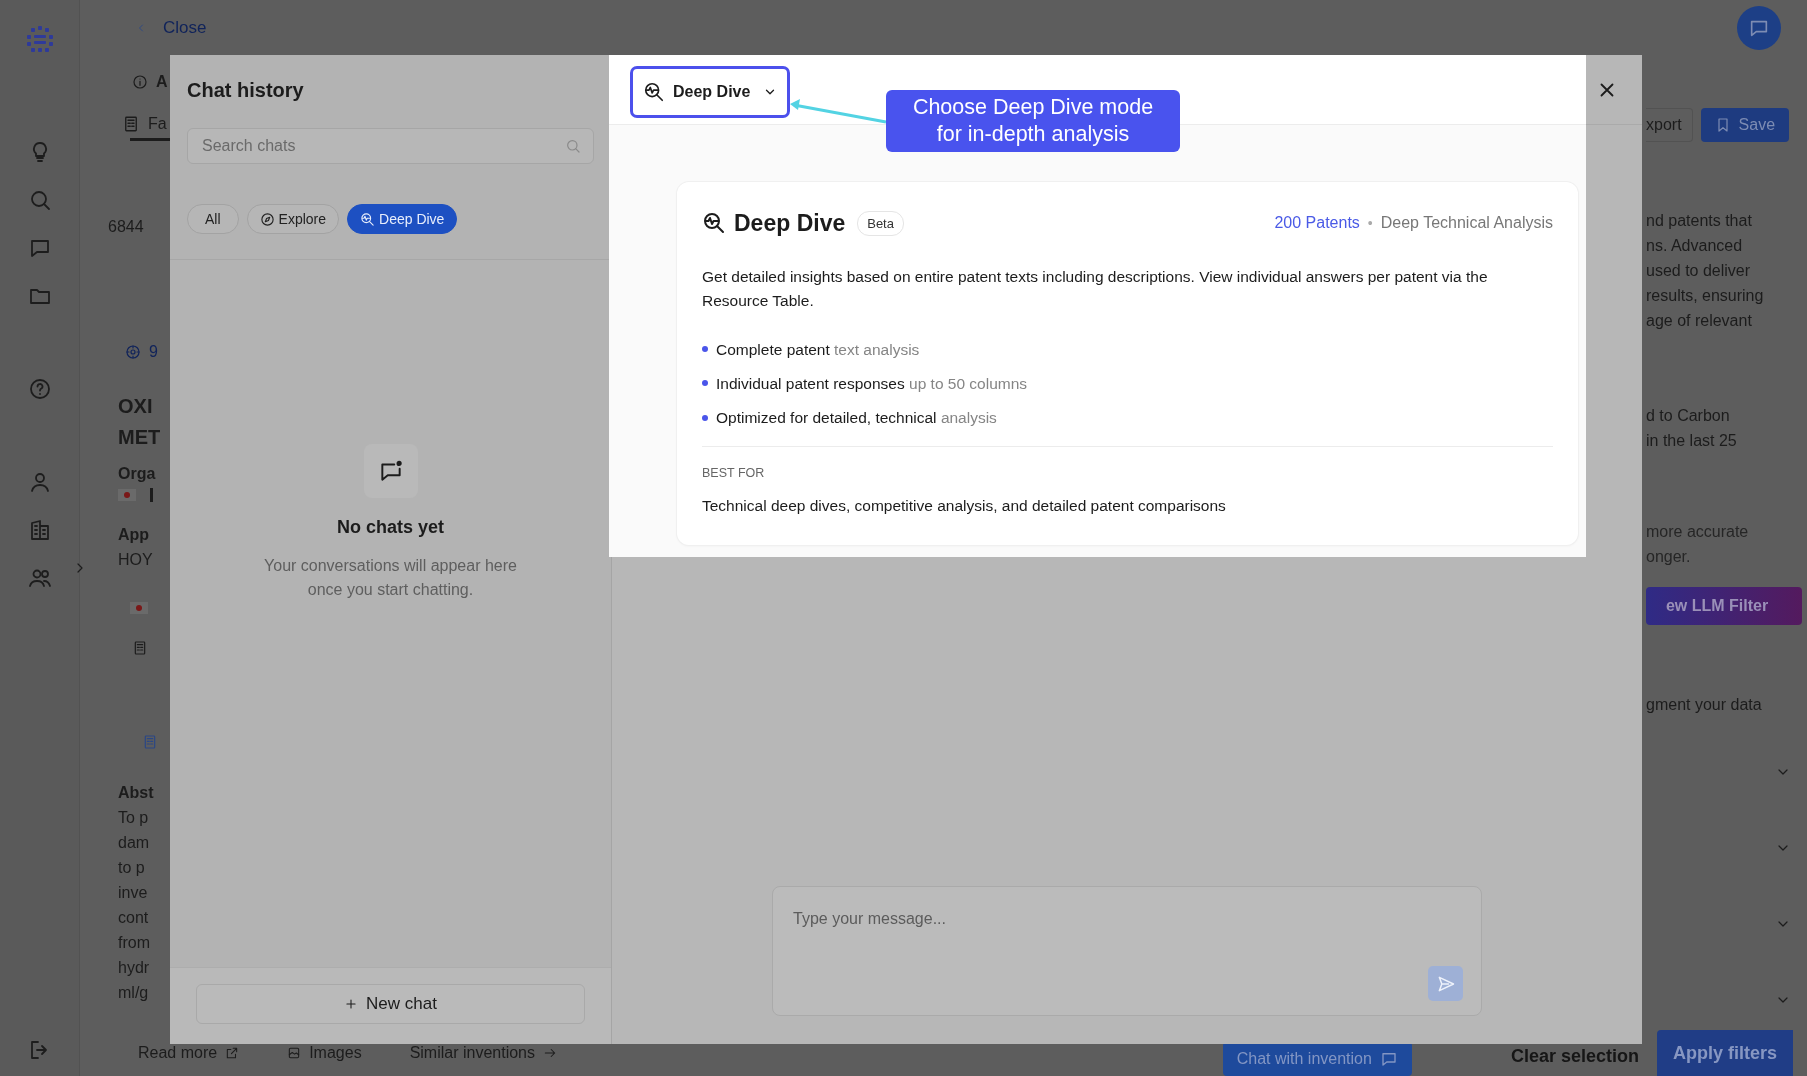  What do you see at coordinates (1704, 705) in the screenshot?
I see `augment-text: gment your data` at bounding box center [1704, 705].